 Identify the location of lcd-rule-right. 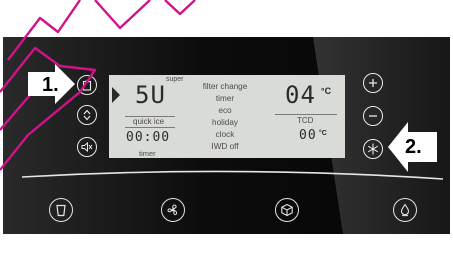
(306, 114).